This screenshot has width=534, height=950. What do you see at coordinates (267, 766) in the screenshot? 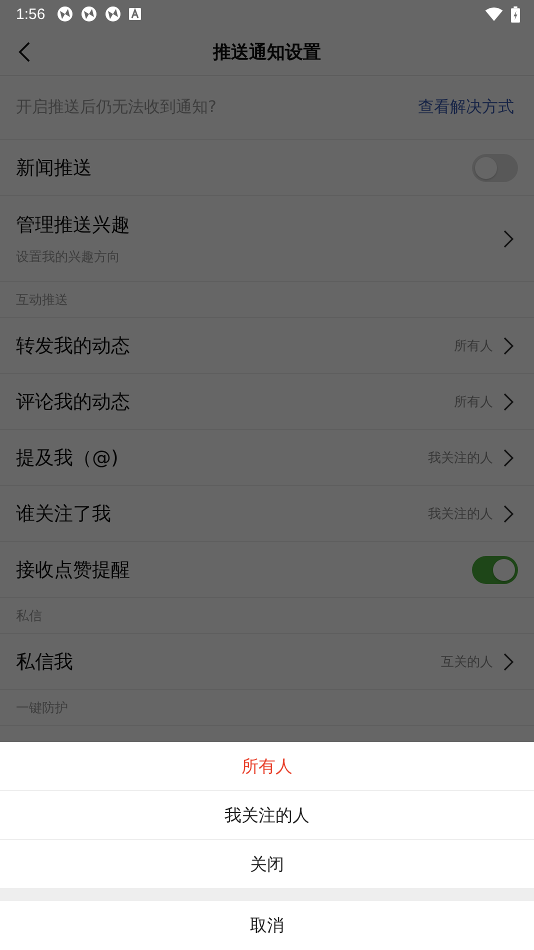
I see `sheet-option: 所有人` at bounding box center [267, 766].